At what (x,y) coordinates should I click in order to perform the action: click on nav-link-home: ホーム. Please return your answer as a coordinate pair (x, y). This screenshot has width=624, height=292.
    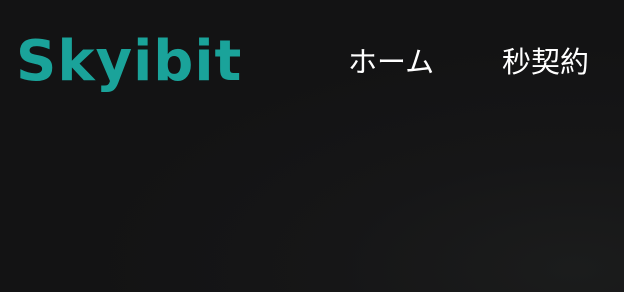
    Looking at the image, I should click on (391, 62).